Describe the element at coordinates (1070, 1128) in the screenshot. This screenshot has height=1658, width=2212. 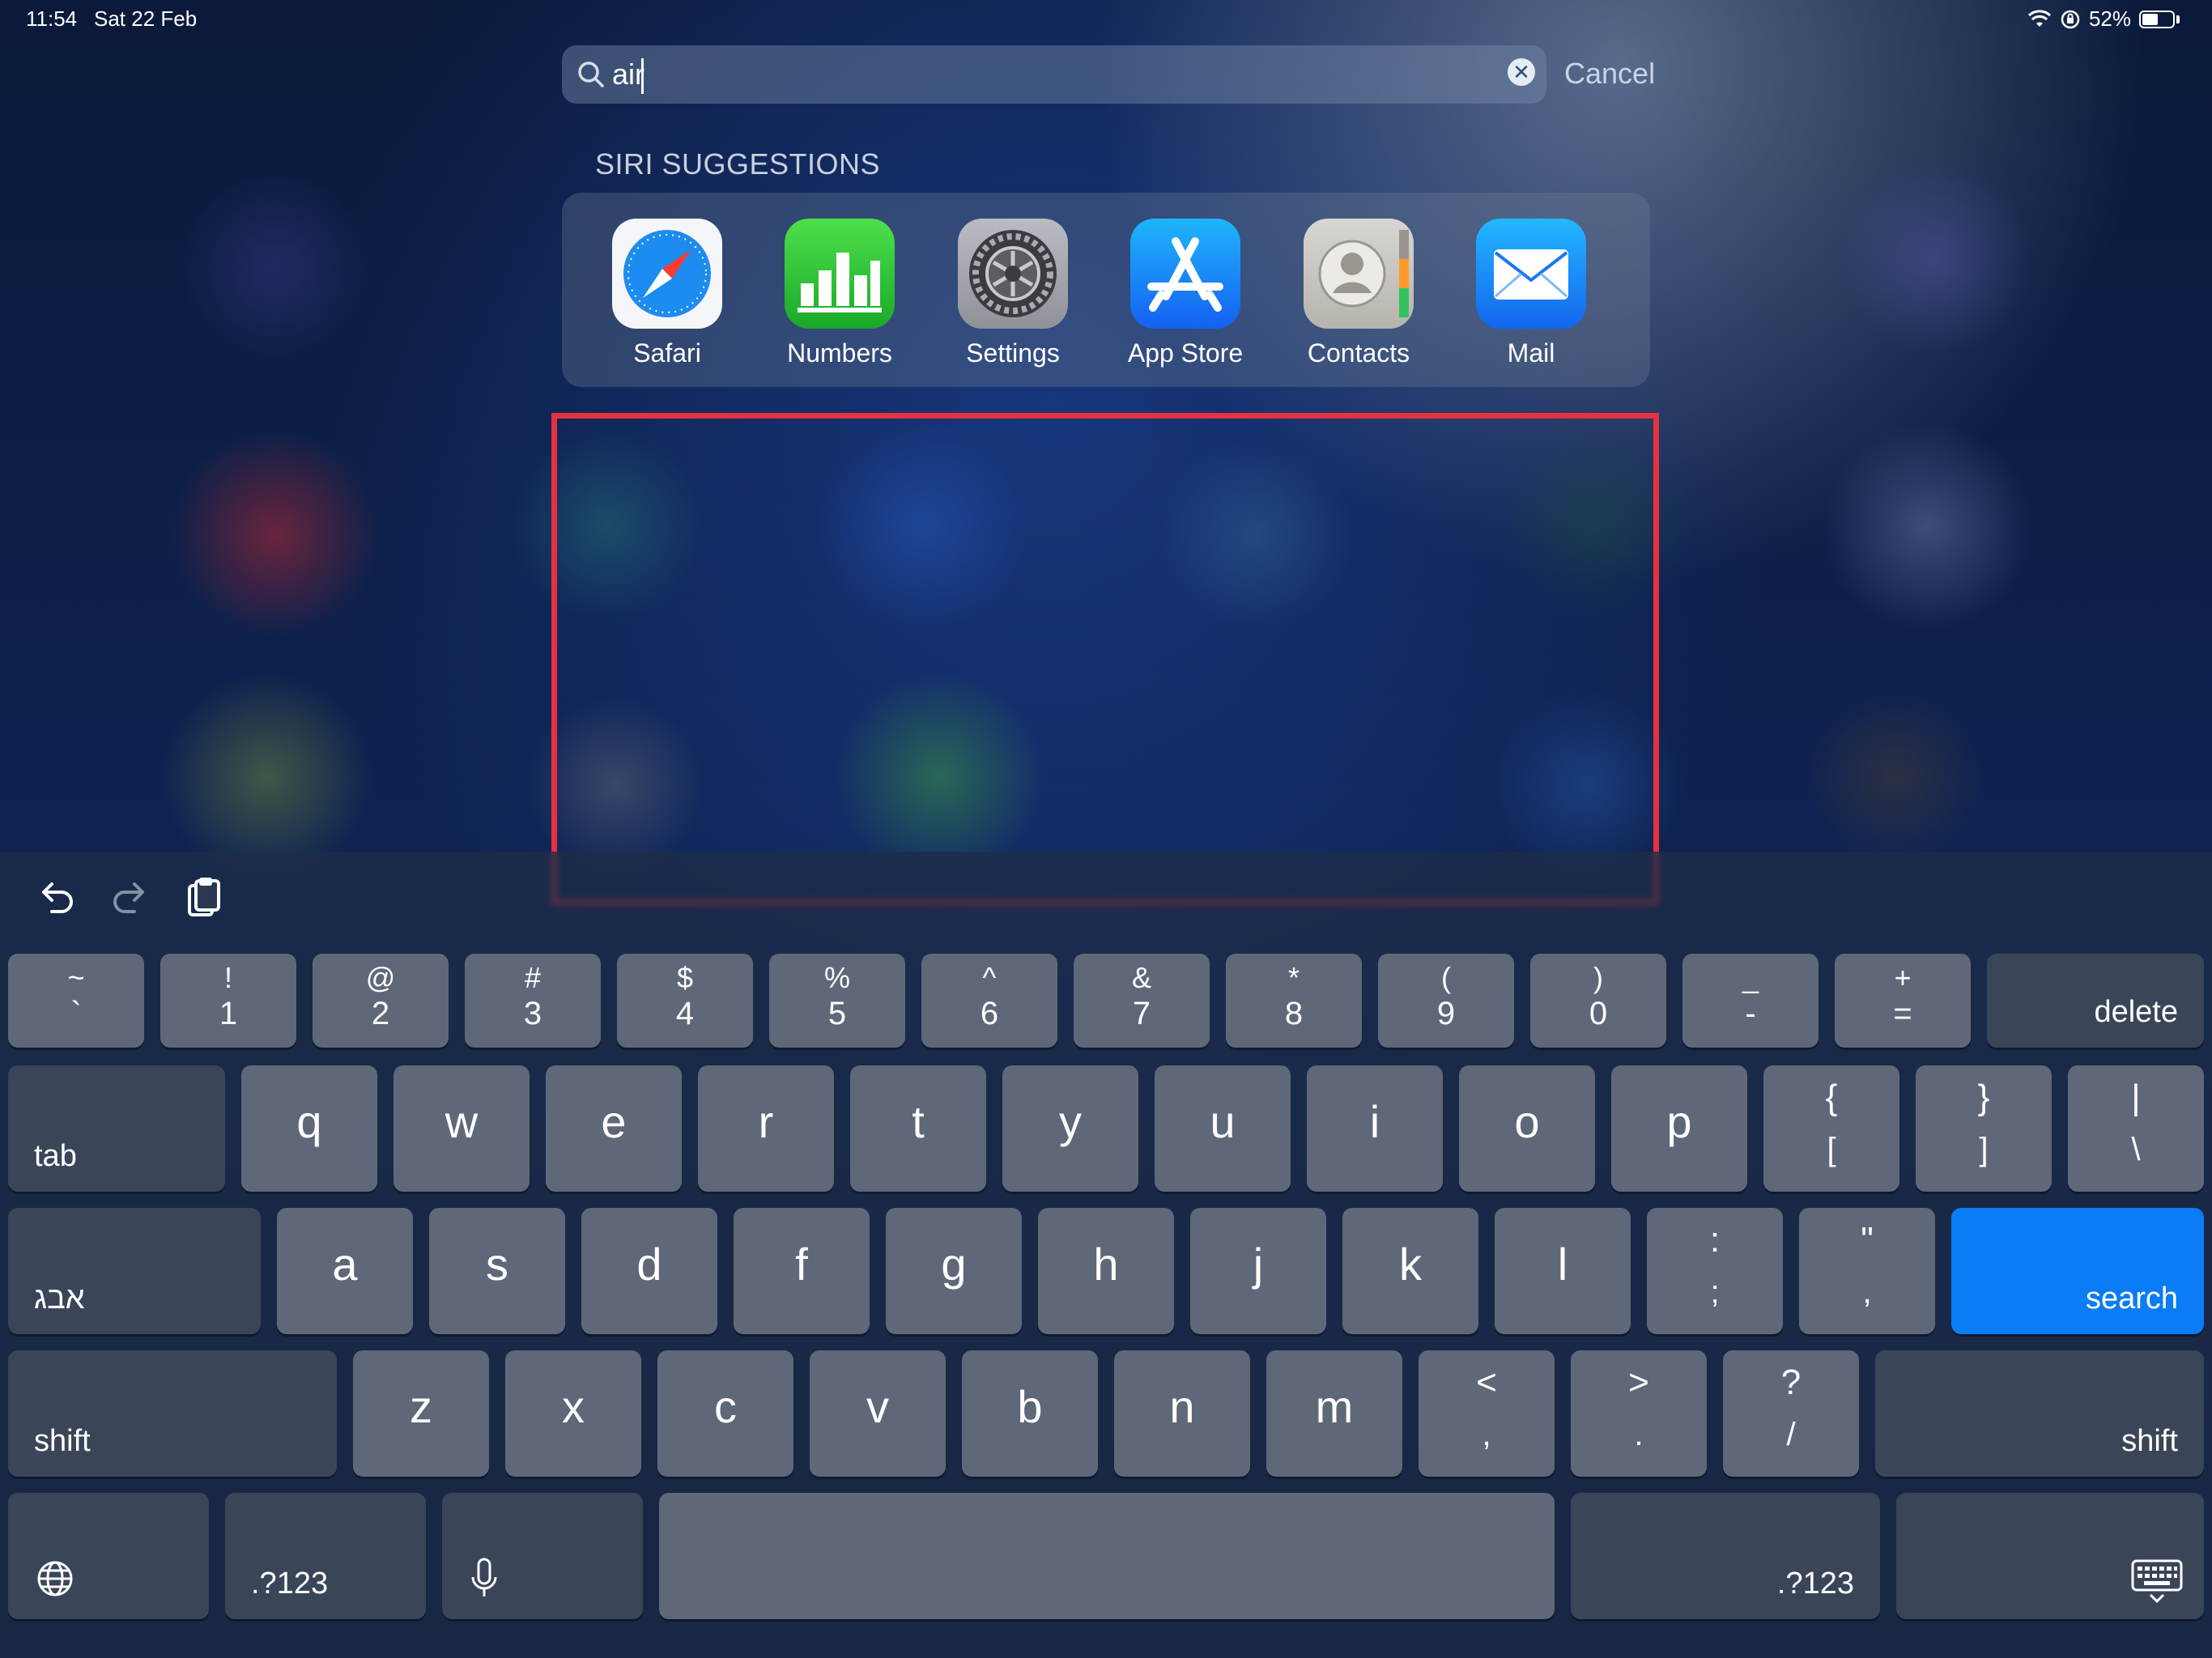
I see `key-y: y` at that location.